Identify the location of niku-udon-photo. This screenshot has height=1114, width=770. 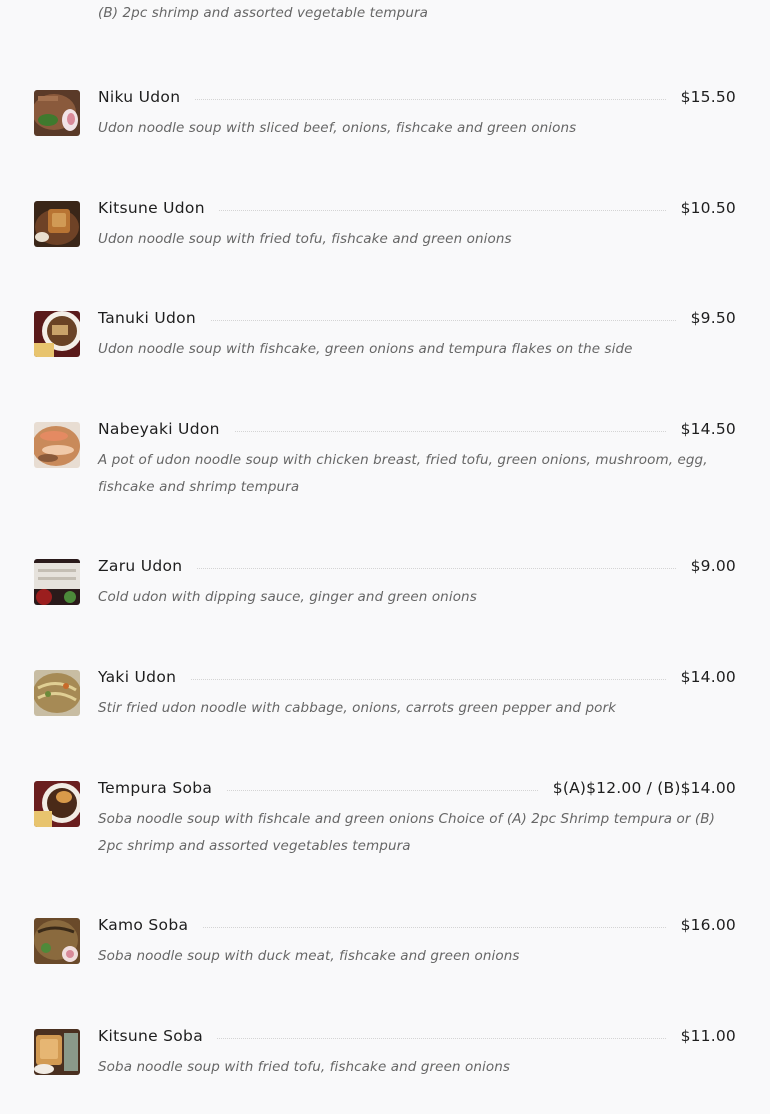
(57, 113).